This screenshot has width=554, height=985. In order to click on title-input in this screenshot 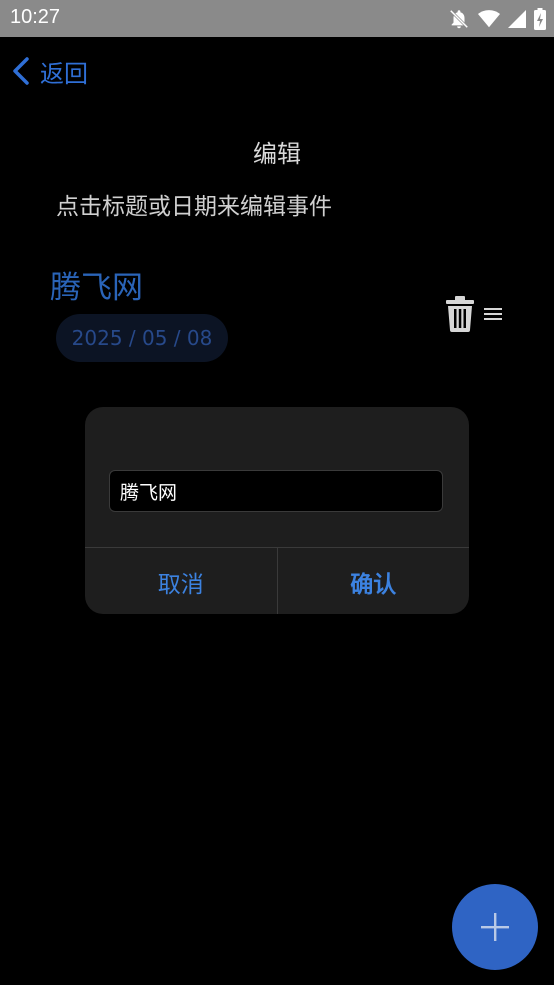, I will do `click(276, 491)`.